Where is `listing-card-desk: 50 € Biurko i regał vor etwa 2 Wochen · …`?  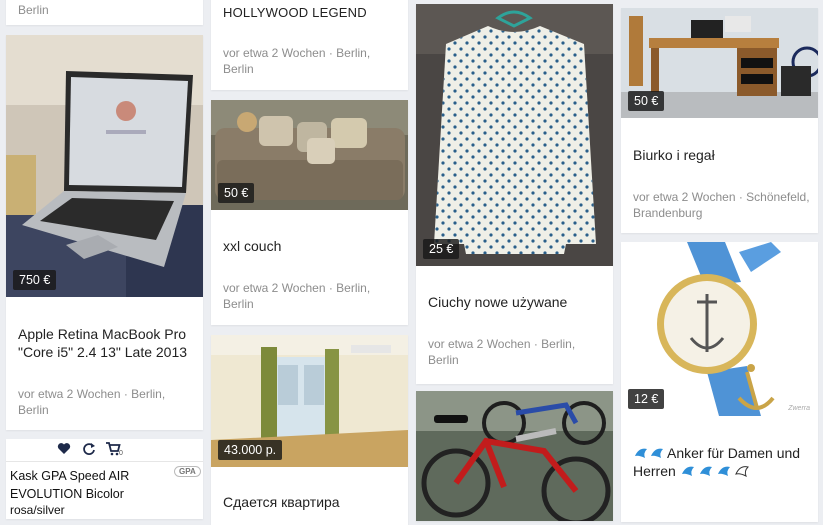
listing-card-desk: 50 € Biurko i regał vor etwa 2 Wochen · … is located at coordinates (719, 120).